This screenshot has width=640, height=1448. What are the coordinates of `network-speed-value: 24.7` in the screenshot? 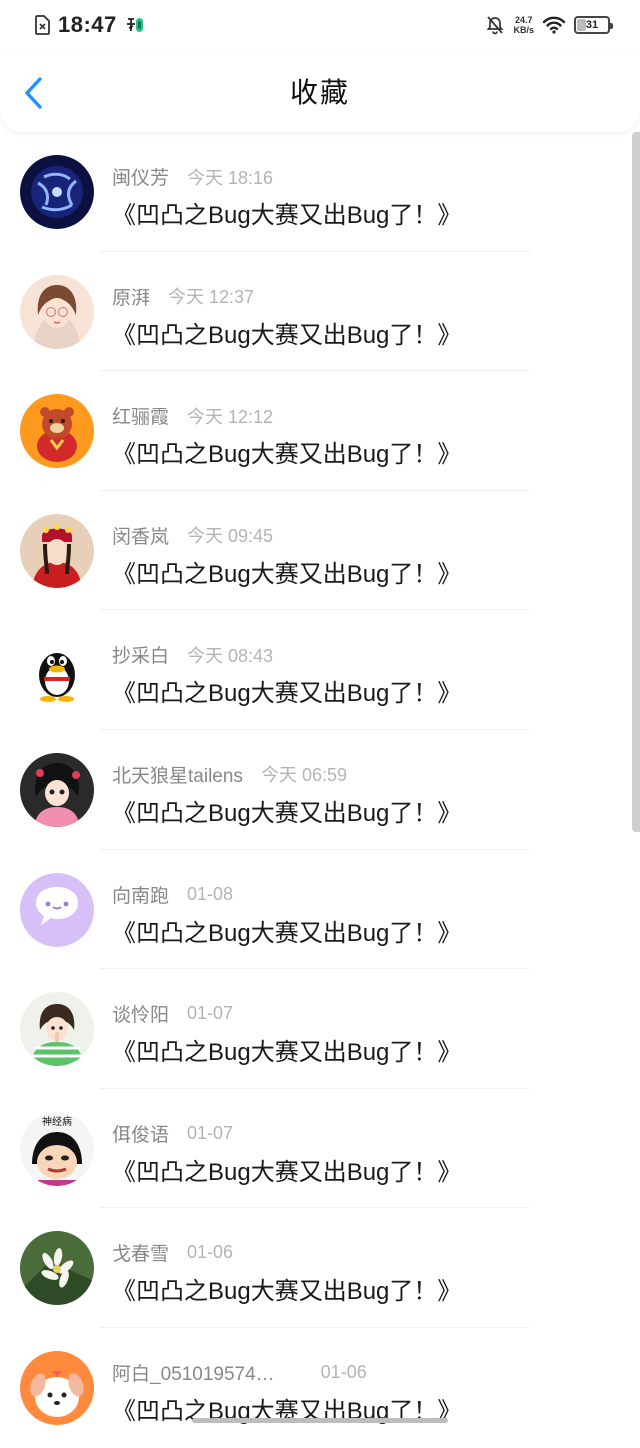 It's located at (523, 20).